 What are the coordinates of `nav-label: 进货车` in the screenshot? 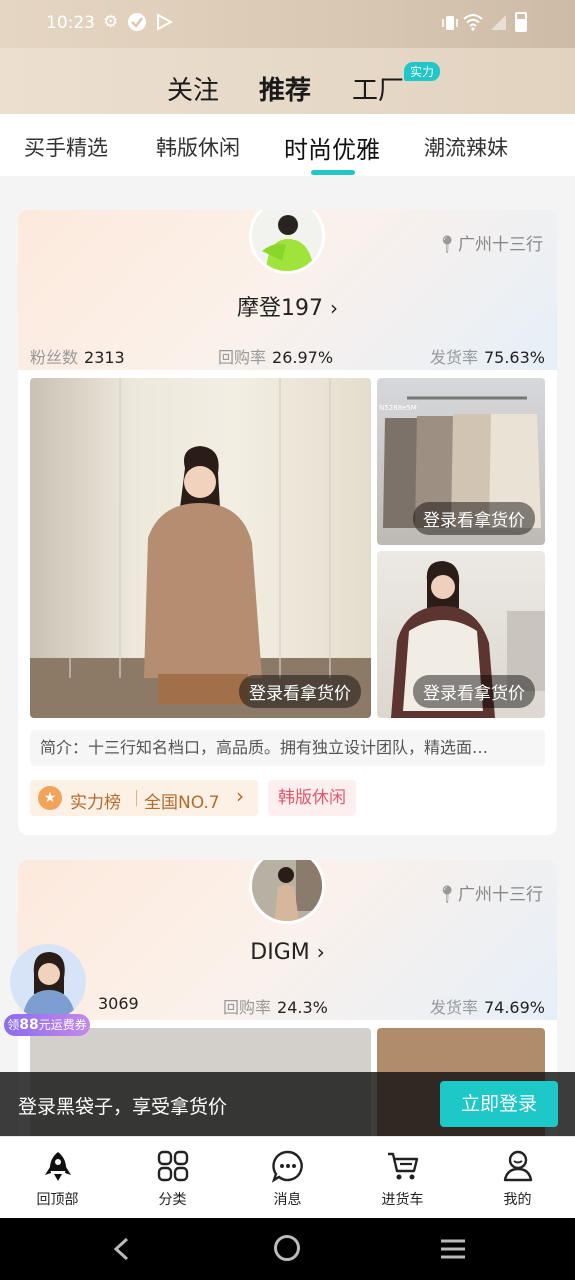 It's located at (402, 1200).